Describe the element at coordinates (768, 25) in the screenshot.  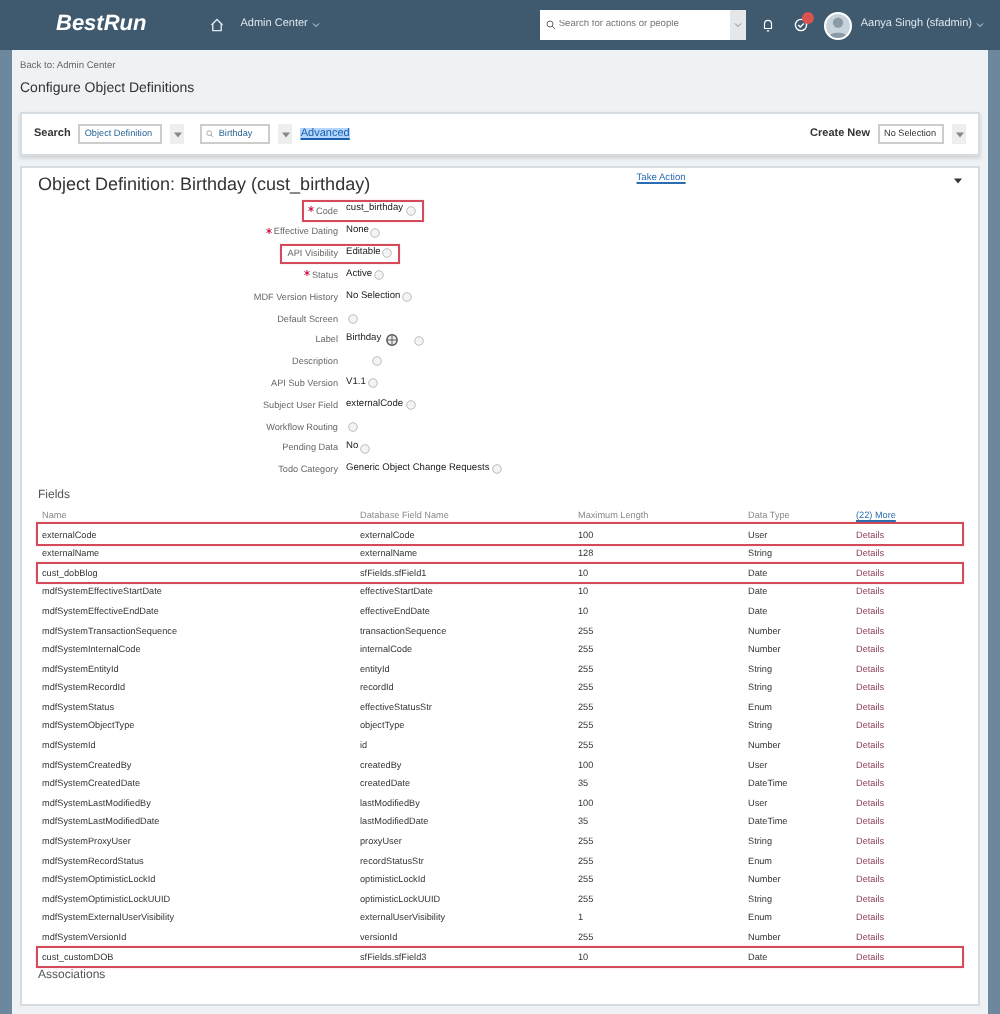
I see `bell-icon` at that location.